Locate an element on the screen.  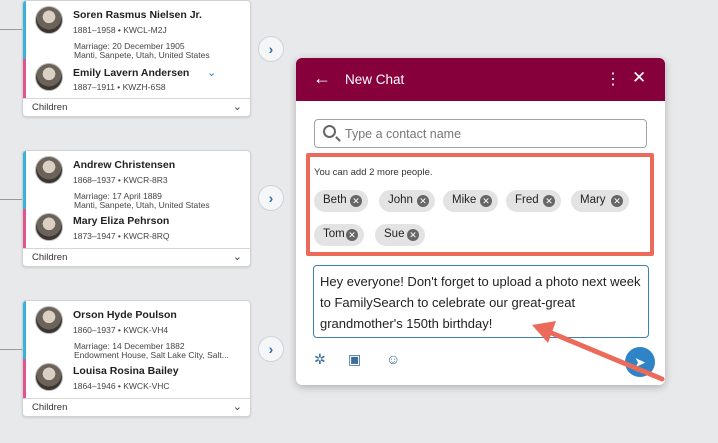
person-lifespan-id: 1881–1958 • KWCL-M2J is located at coordinates (120, 30).